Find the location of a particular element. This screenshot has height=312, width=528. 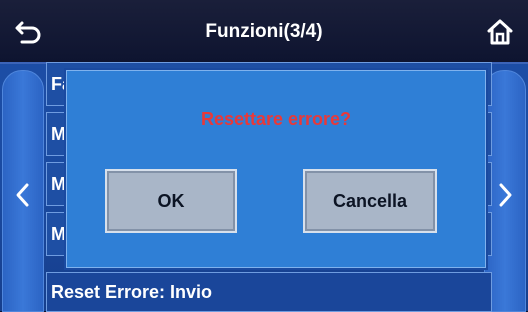

home-button is located at coordinates (500, 32).